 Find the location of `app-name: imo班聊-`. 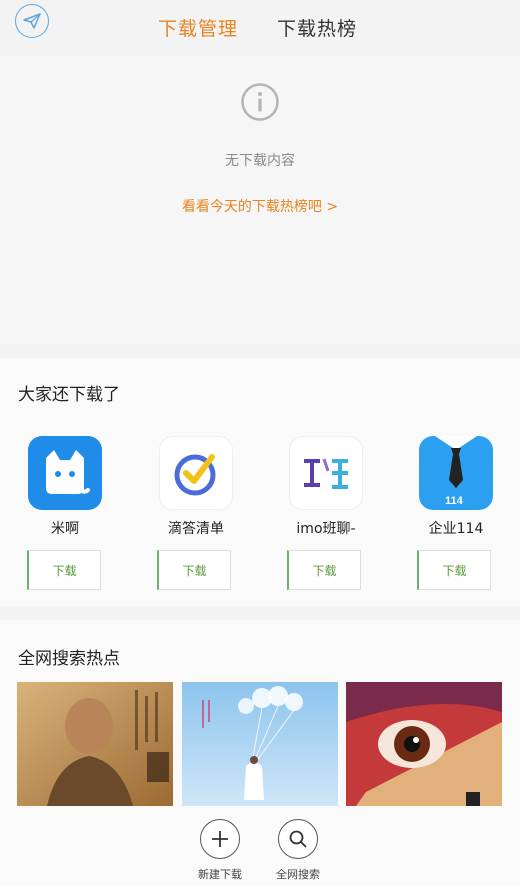

app-name: imo班聊- is located at coordinates (326, 529).